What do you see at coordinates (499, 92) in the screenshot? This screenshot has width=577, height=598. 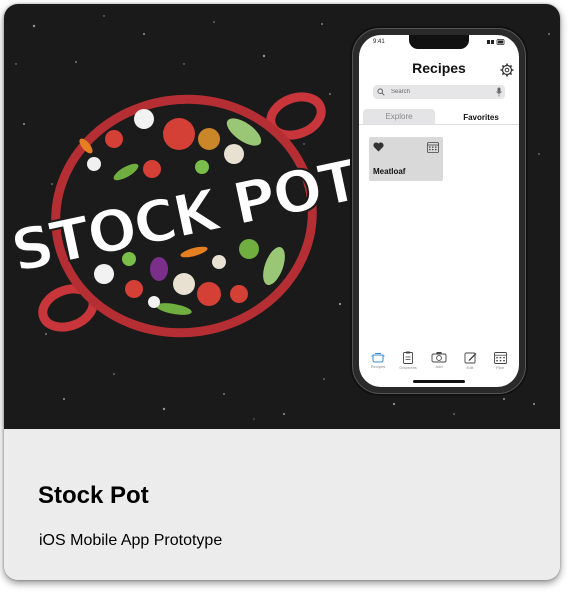 I see `microphone-icon` at bounding box center [499, 92].